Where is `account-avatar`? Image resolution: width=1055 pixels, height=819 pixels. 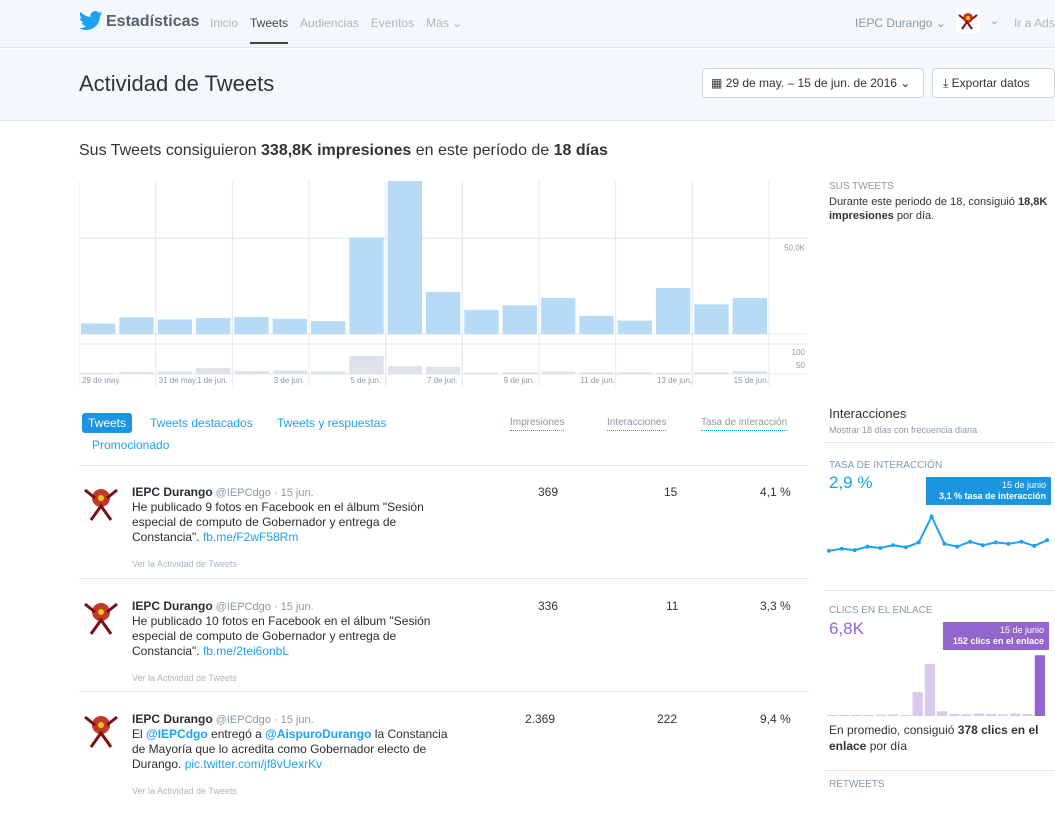
account-avatar is located at coordinates (968, 21).